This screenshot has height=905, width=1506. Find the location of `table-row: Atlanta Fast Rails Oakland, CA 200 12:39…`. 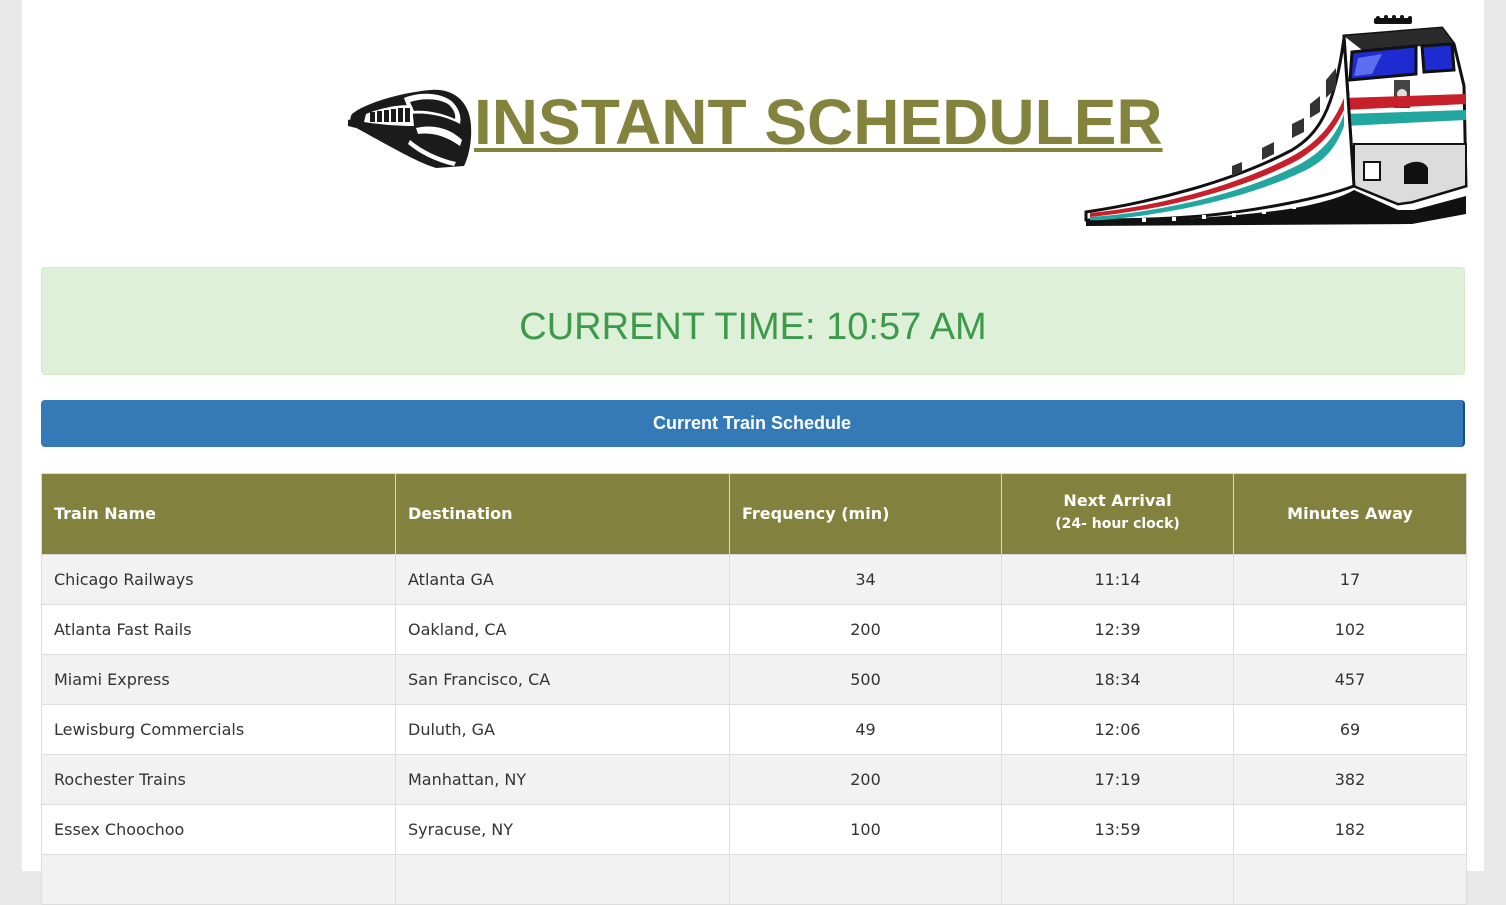

table-row: Atlanta Fast Rails Oakland, CA 200 12:39… is located at coordinates (754, 629).